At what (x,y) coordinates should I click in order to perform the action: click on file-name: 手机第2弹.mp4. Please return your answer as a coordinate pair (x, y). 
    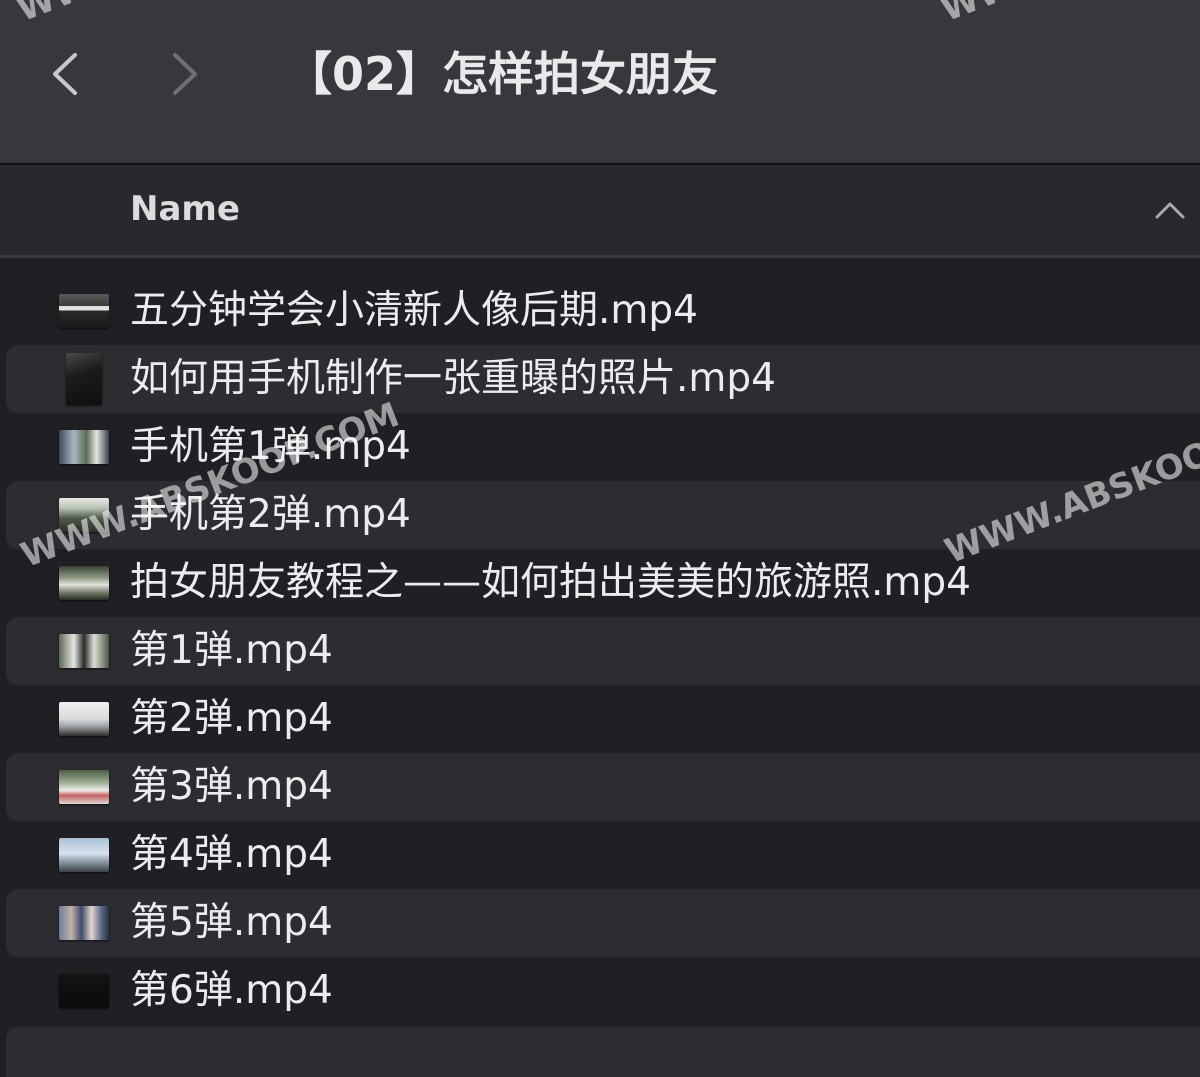
    Looking at the image, I should click on (270, 514).